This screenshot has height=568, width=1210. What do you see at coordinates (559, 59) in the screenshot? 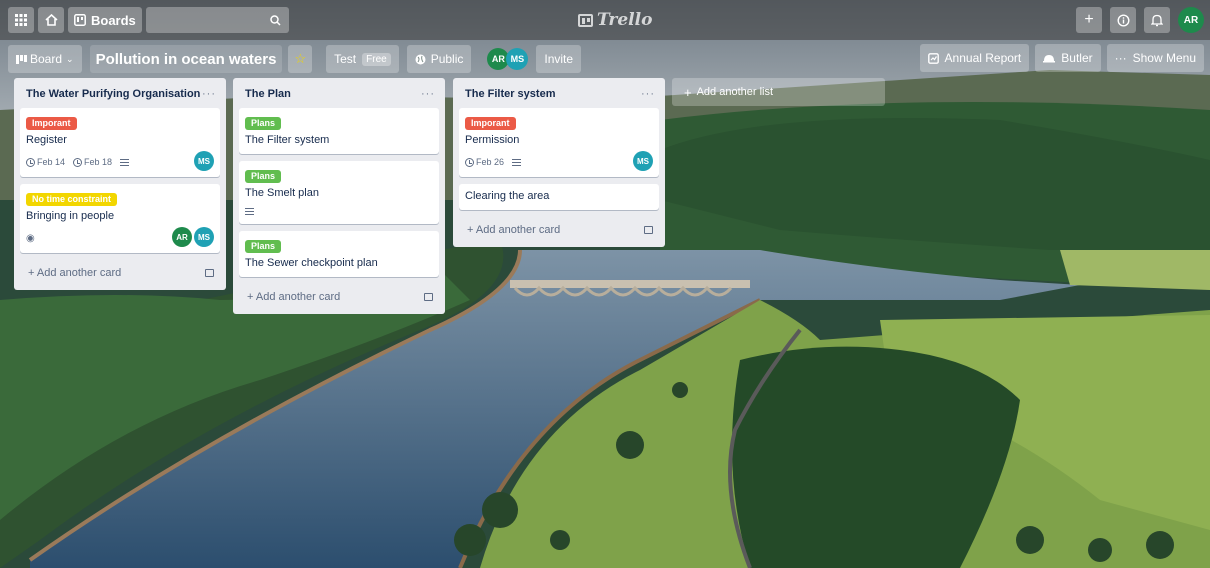
I see `invite-button: Invite` at bounding box center [559, 59].